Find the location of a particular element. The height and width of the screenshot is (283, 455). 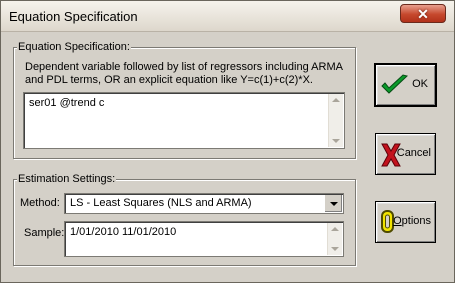

window-title: Equation Specification is located at coordinates (73, 16).